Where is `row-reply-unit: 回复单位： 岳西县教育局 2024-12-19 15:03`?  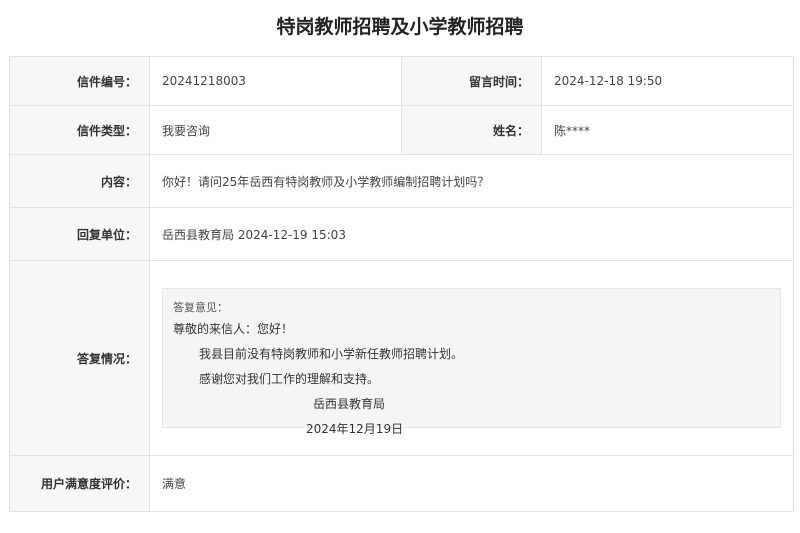 row-reply-unit: 回复单位： 岳西县教育局 2024-12-19 15:03 is located at coordinates (401, 234).